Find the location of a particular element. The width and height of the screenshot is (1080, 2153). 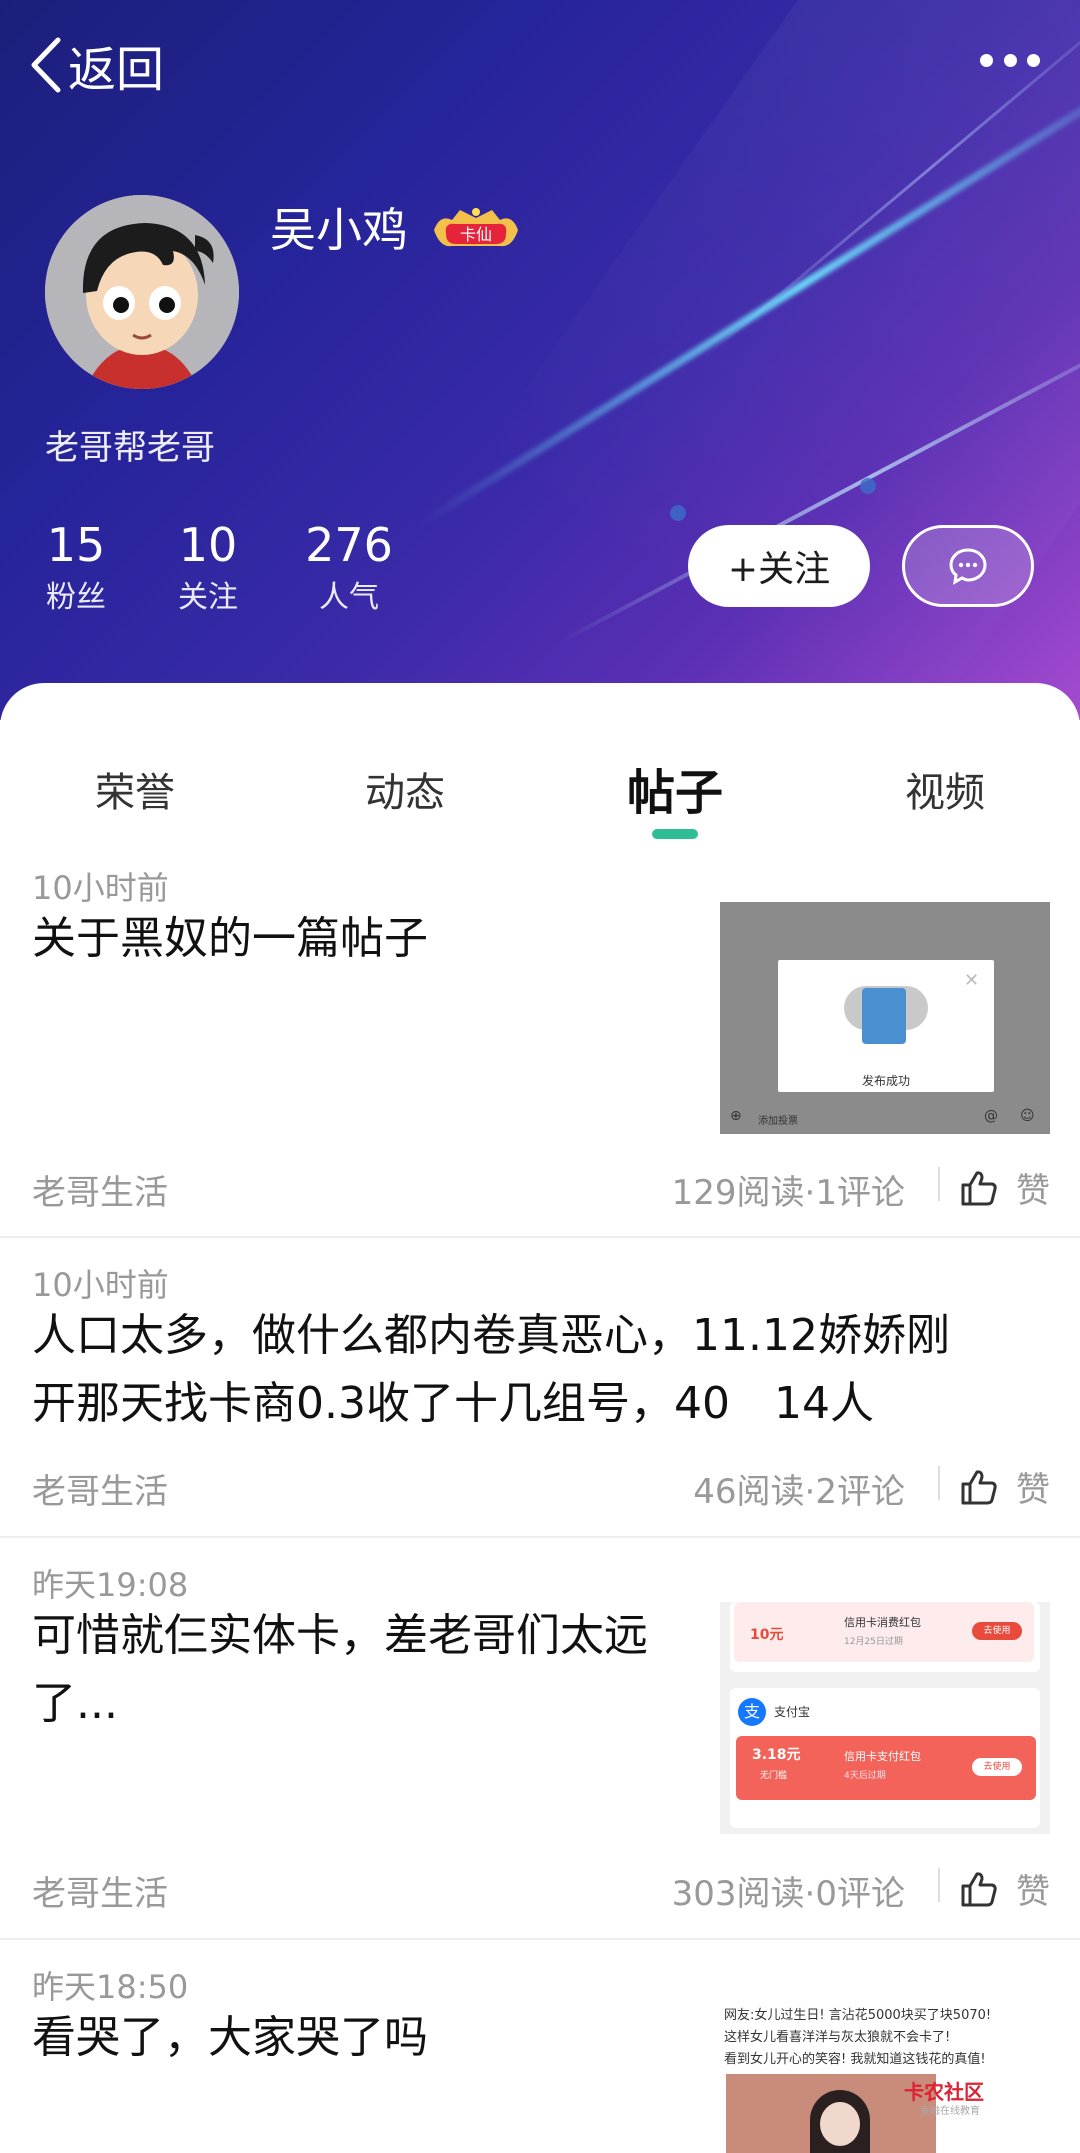

tab-posts: 帖子 is located at coordinates (675, 793).